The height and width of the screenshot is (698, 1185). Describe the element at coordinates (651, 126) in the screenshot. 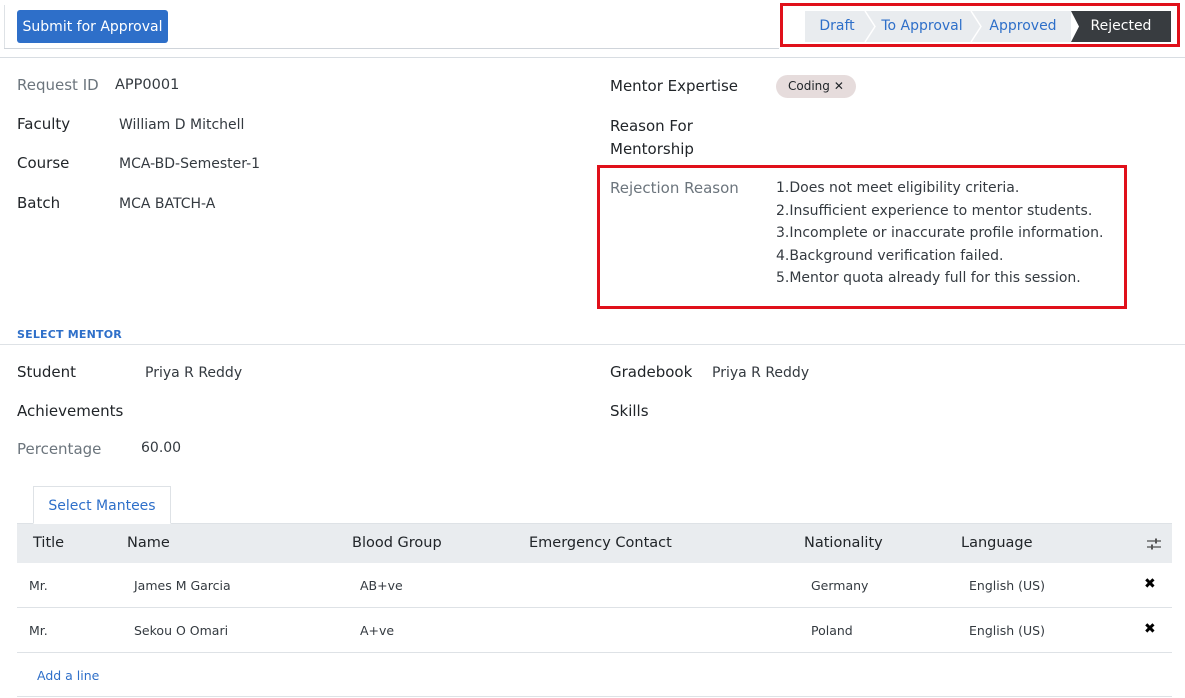

I see `reason-label-line: Reason For` at that location.